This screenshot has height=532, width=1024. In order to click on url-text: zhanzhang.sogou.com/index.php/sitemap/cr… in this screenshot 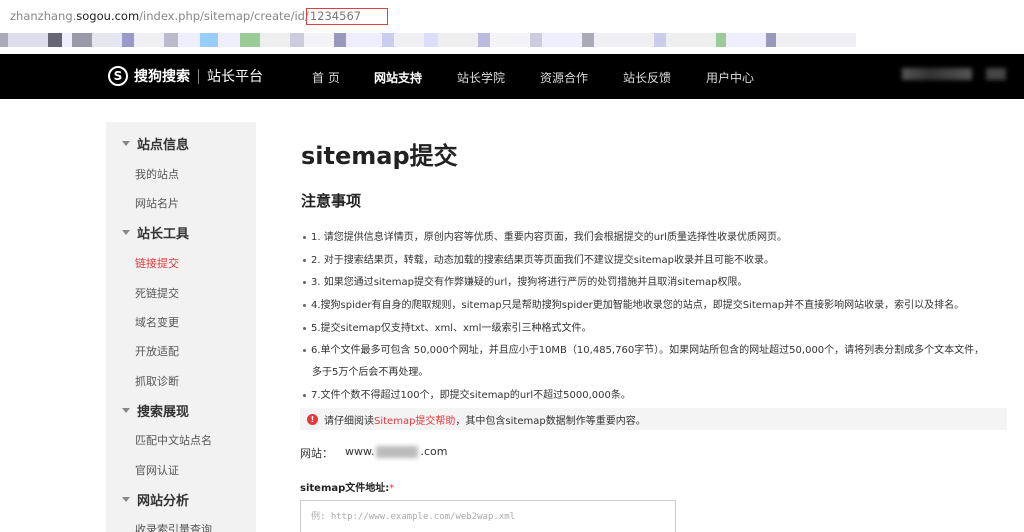, I will do `click(199, 16)`.